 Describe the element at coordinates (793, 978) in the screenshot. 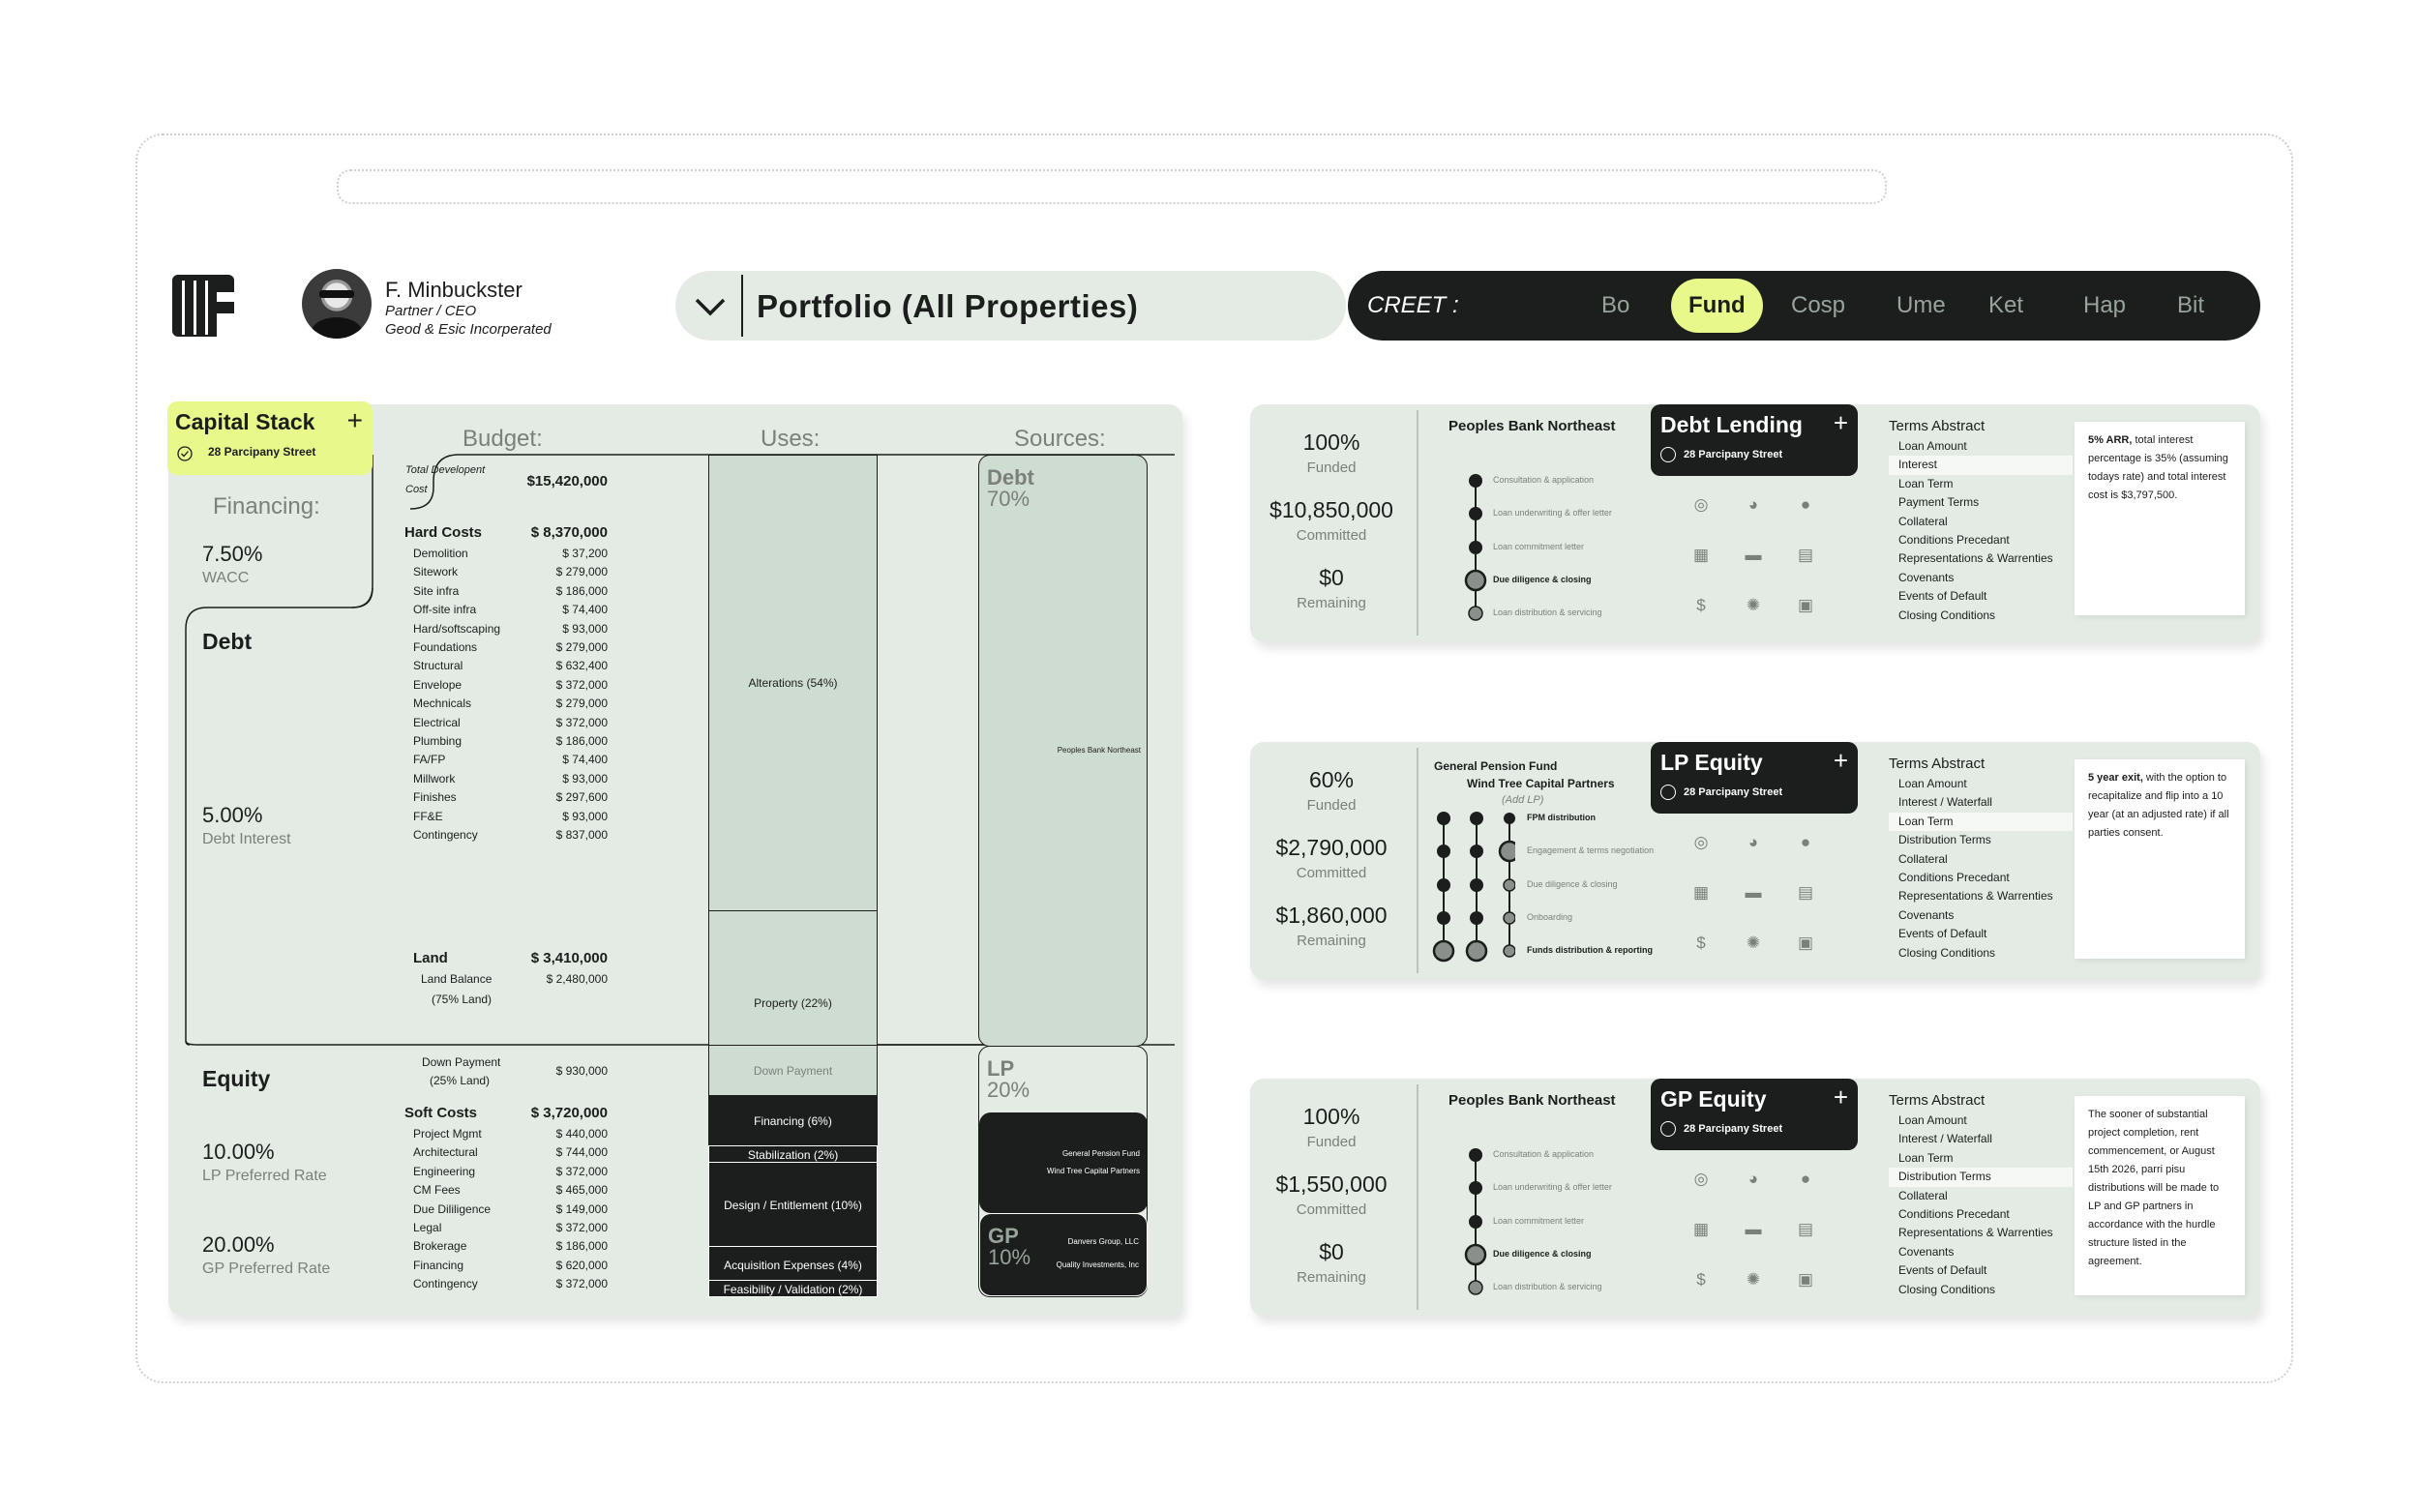

I see `use-property: Property (22%)` at that location.